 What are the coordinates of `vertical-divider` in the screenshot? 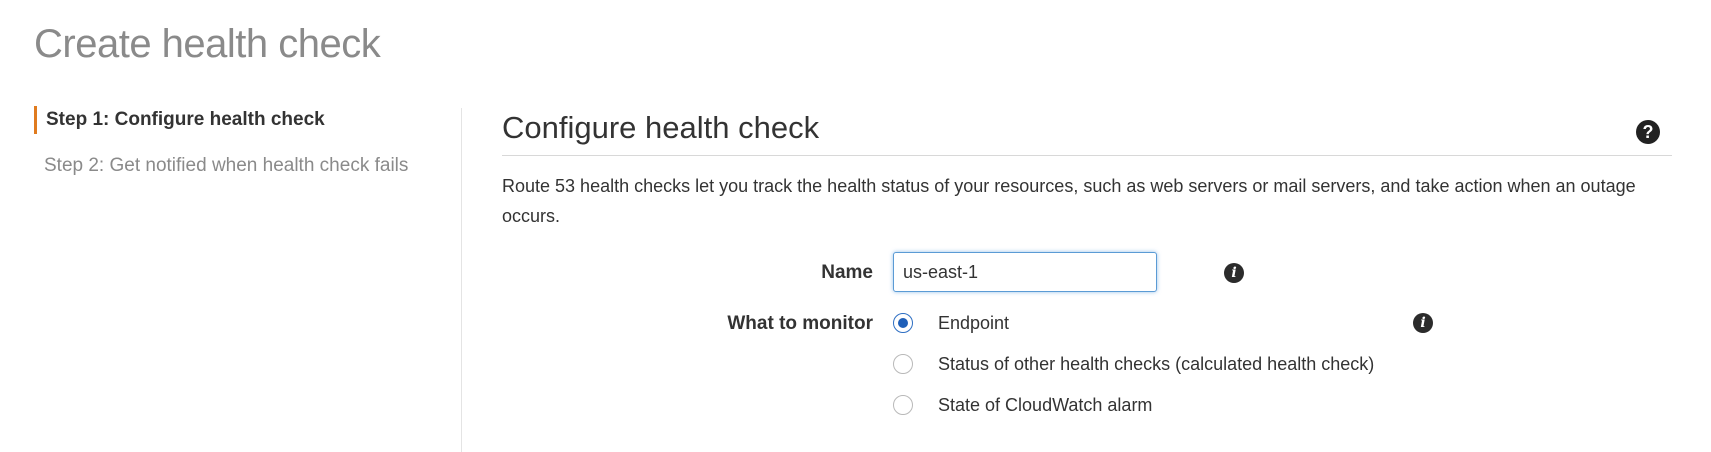 It's located at (461, 280).